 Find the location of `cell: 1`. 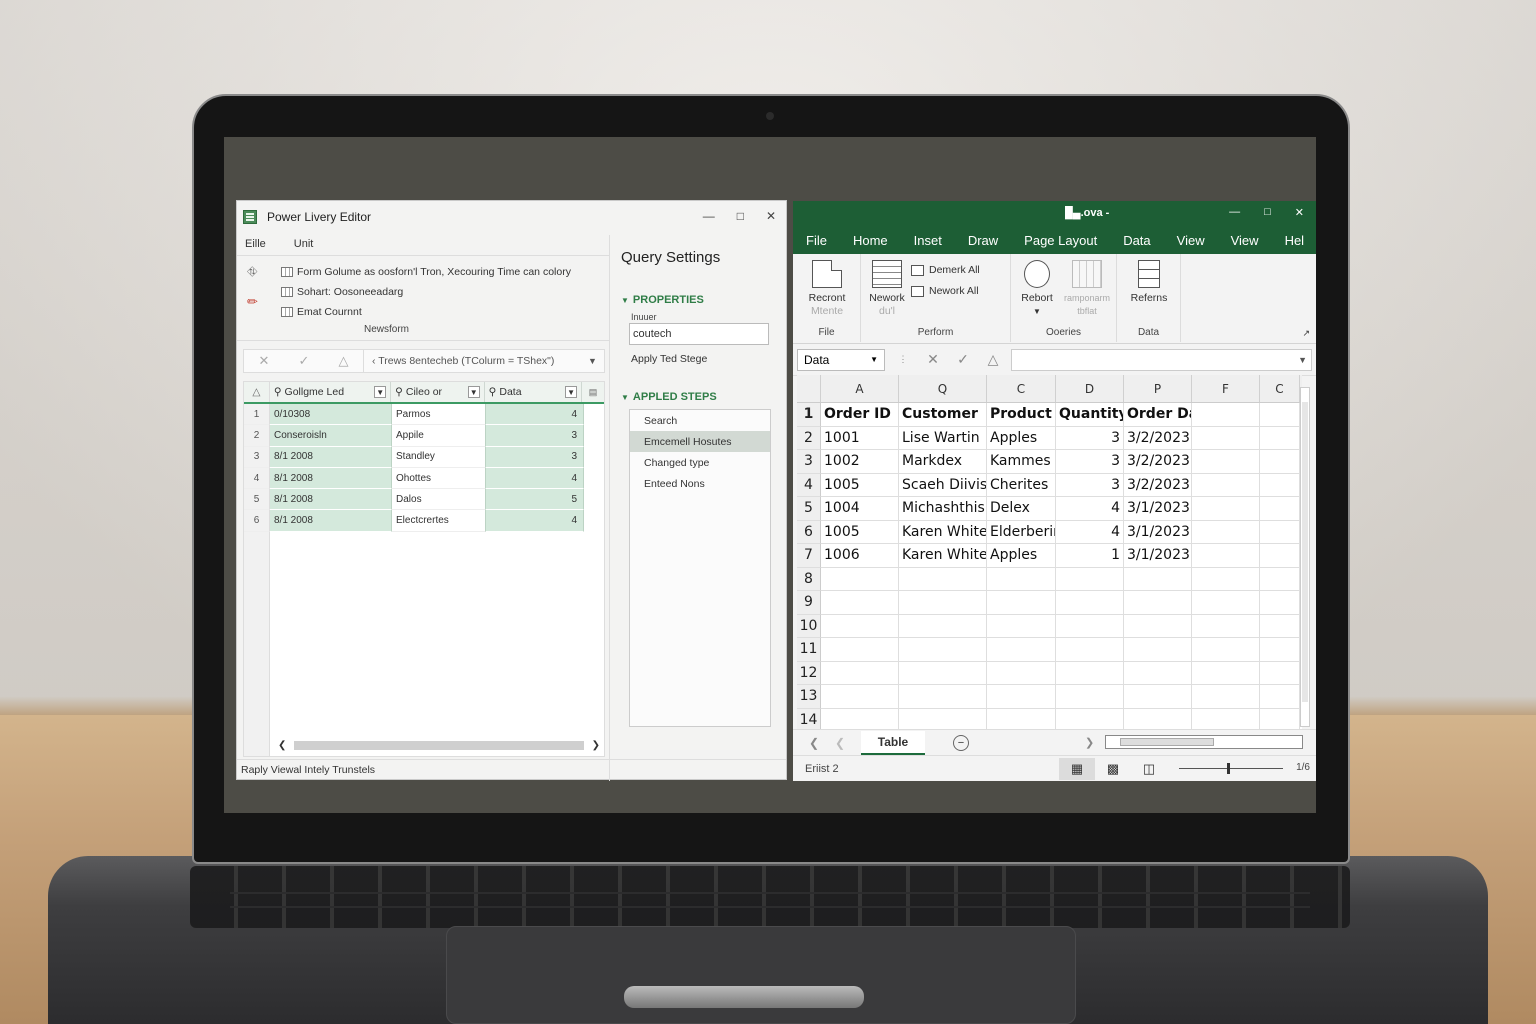

cell: 1 is located at coordinates (1090, 556).